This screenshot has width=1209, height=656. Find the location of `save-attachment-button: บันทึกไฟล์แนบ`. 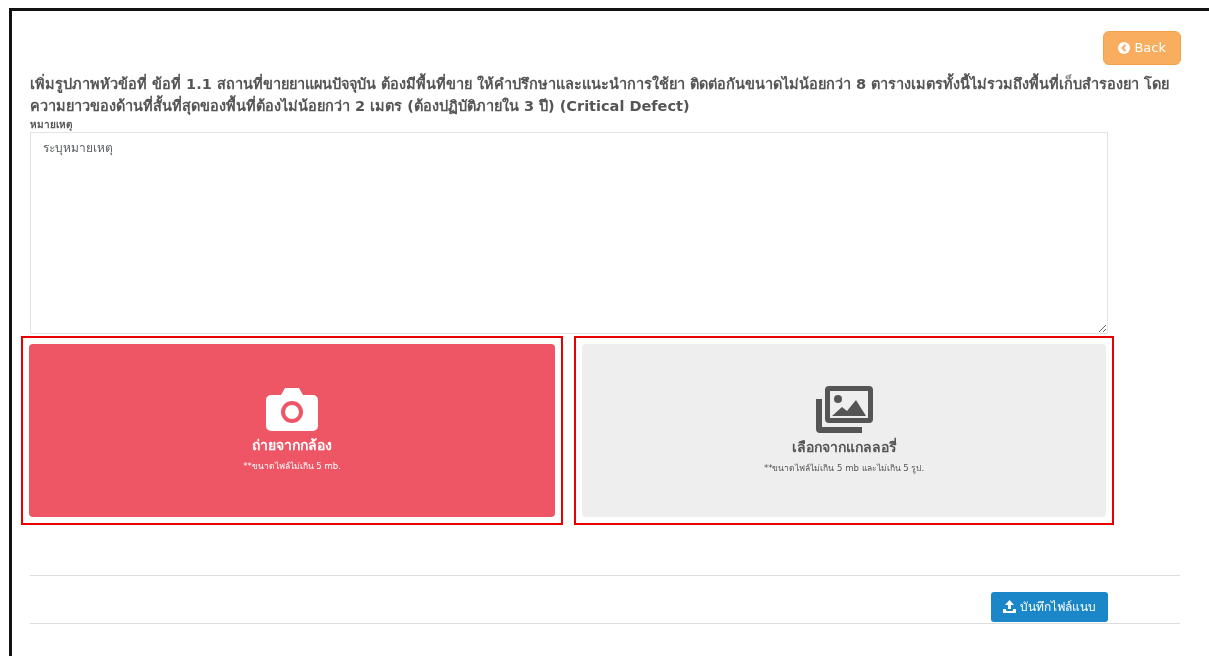

save-attachment-button: บันทึกไฟล์แนบ is located at coordinates (1049, 606).